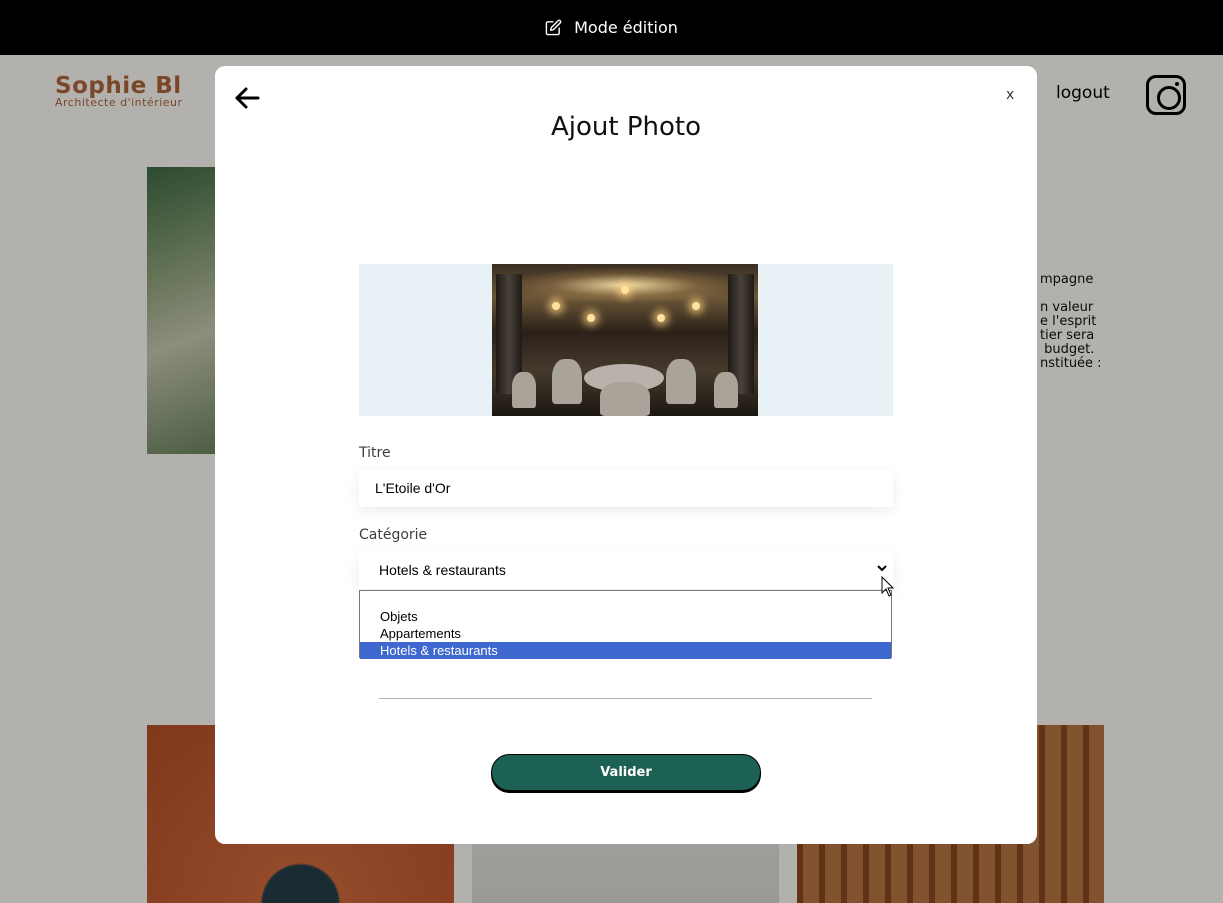  What do you see at coordinates (625, 633) in the screenshot?
I see `dropdown-option: Appartements` at bounding box center [625, 633].